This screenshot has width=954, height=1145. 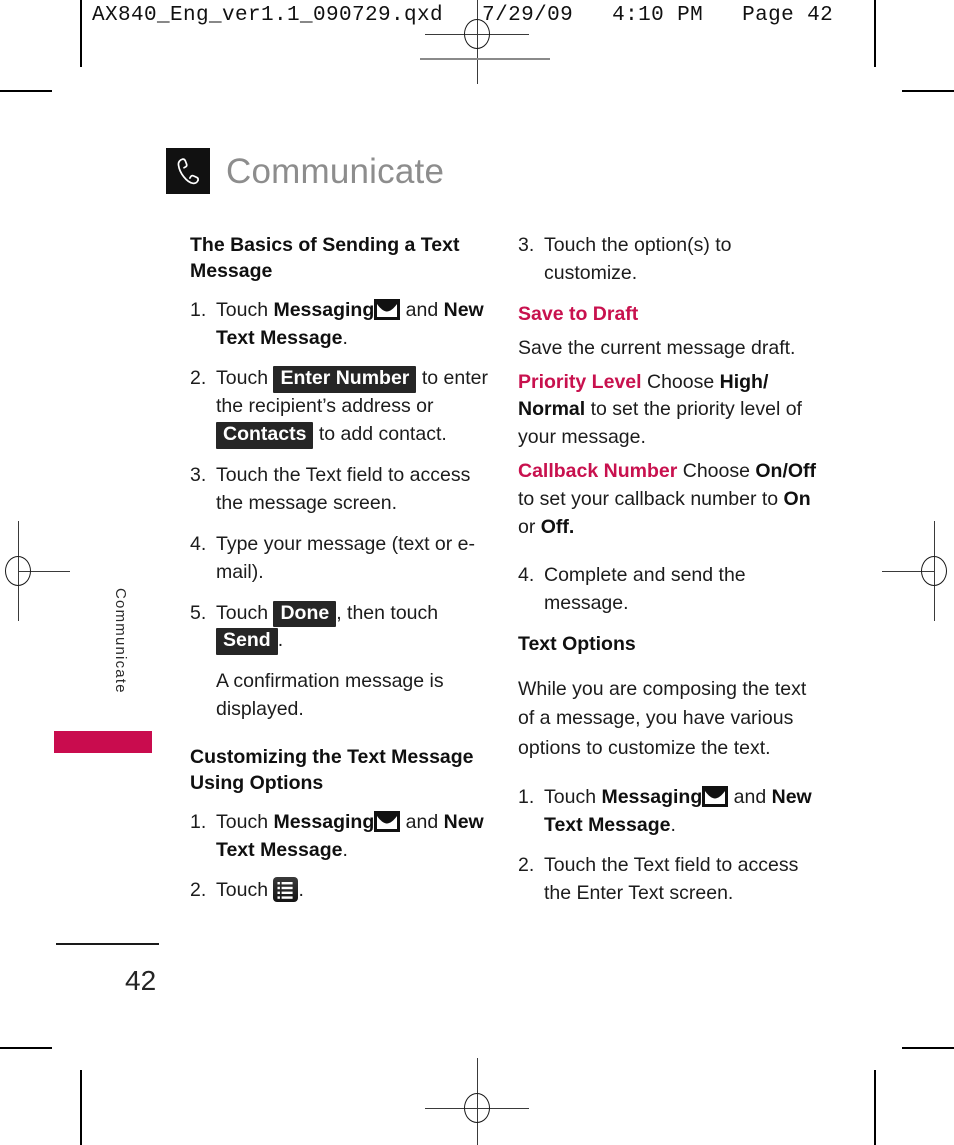 What do you see at coordinates (330, 695) in the screenshot?
I see `confirmation-note: A confirmation message is displayed.` at bounding box center [330, 695].